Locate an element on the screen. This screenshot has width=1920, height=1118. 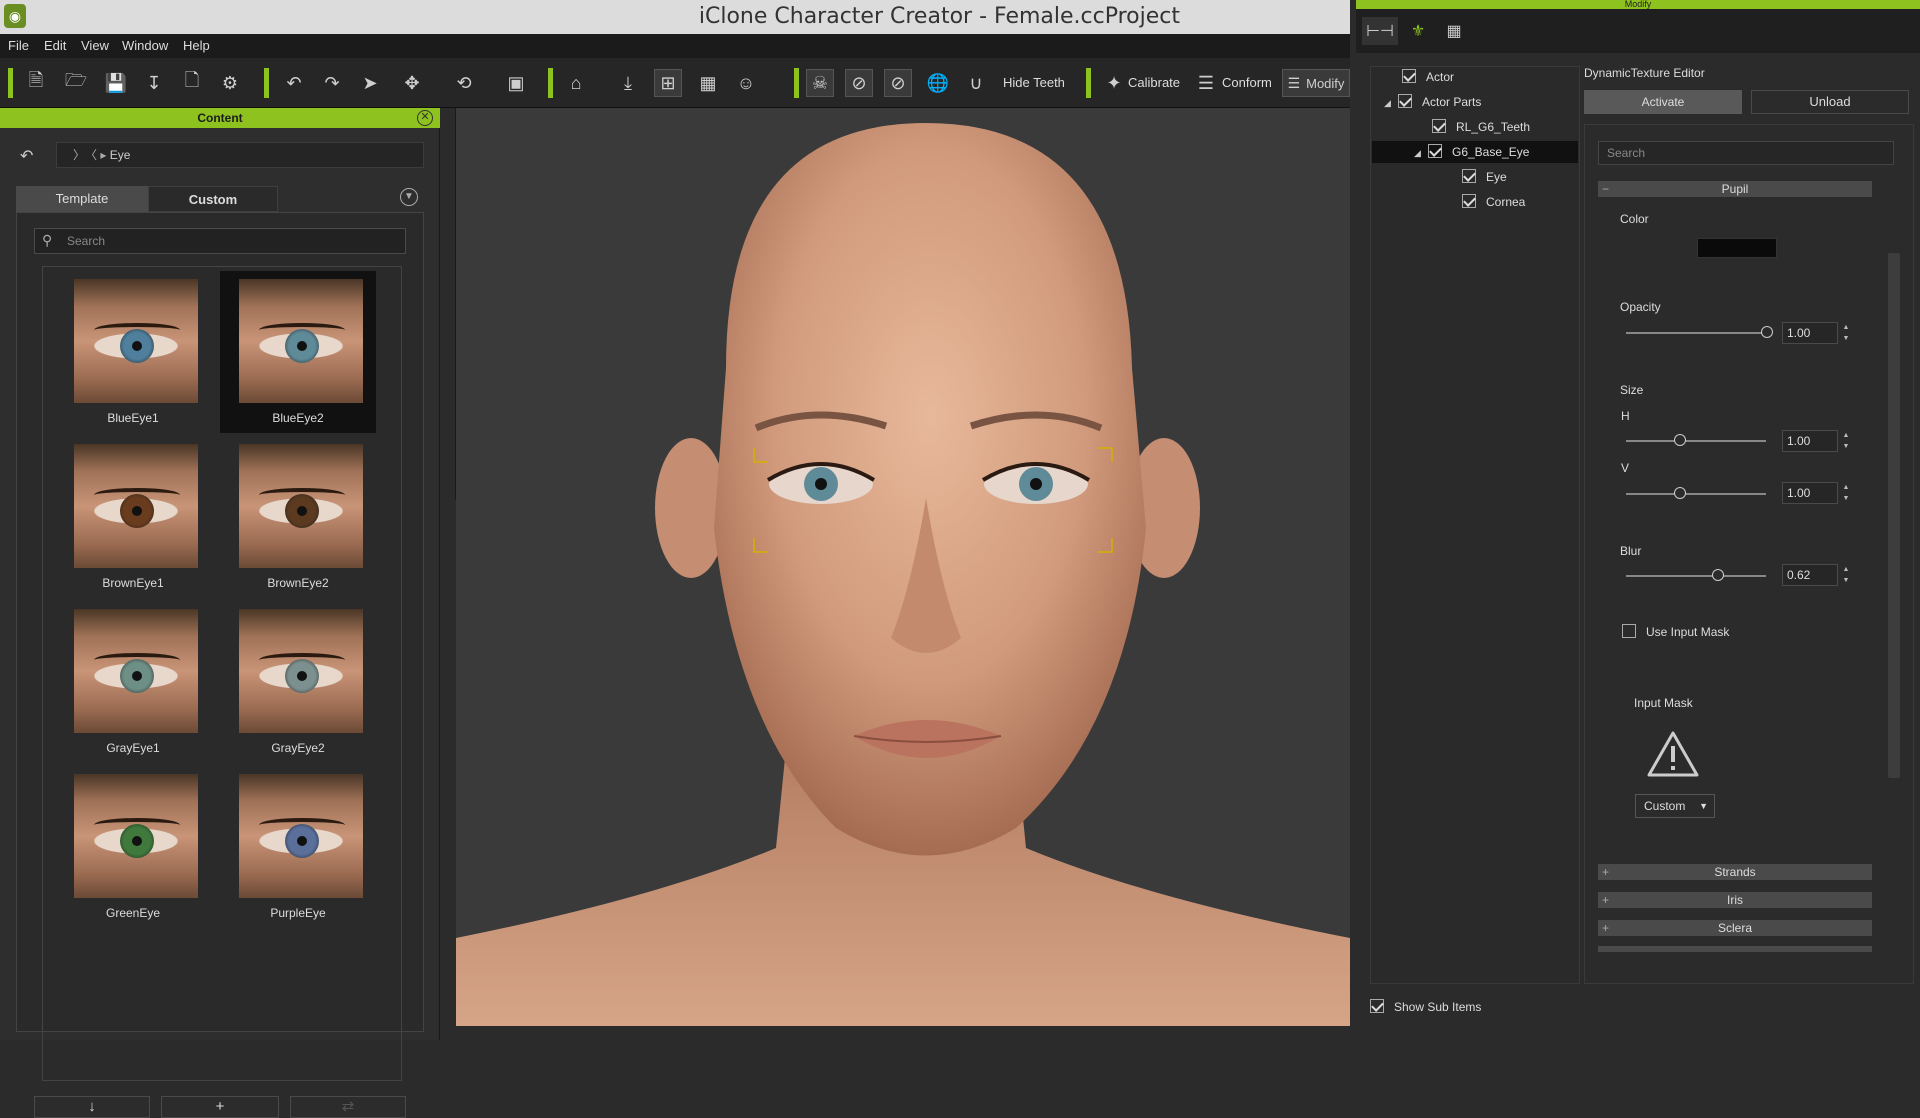
menu-window: Window is located at coordinates (145, 46).